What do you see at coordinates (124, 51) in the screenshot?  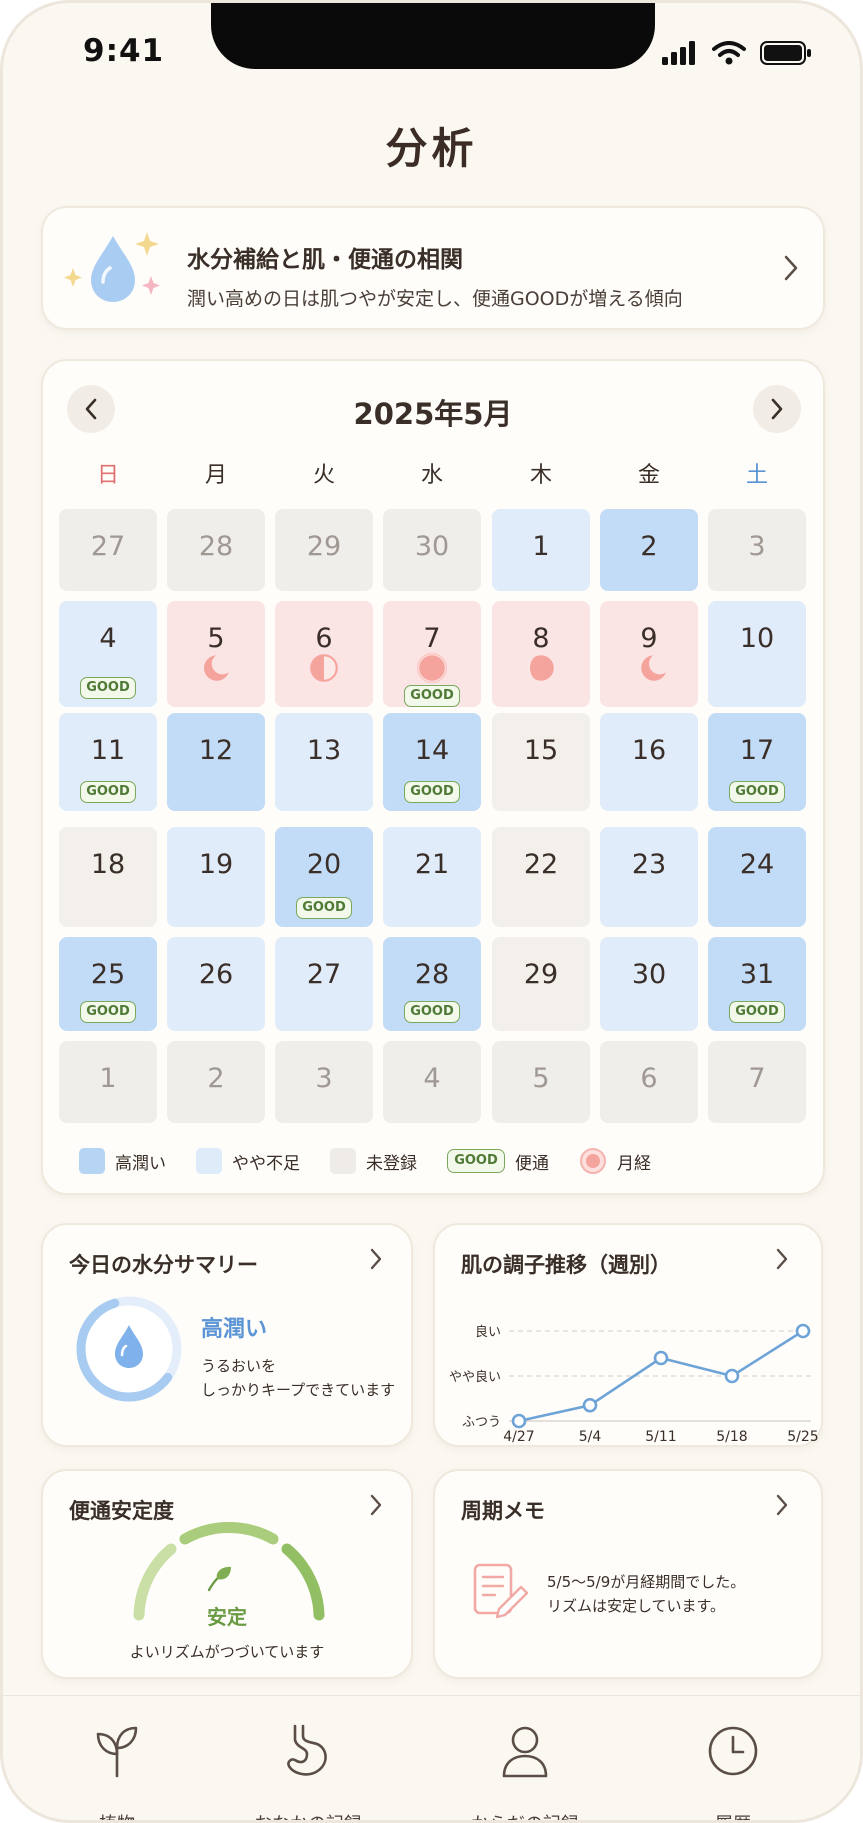 I see `status-time: 9:41` at bounding box center [124, 51].